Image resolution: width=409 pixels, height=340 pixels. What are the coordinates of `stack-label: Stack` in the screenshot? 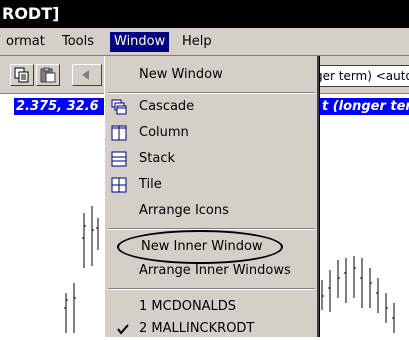 It's located at (157, 158).